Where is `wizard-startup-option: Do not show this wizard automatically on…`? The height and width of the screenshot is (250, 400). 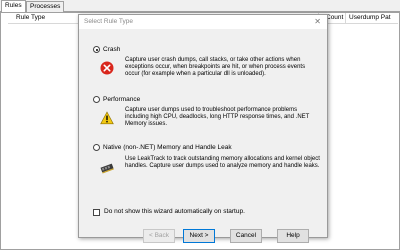 wizard-startup-option: Do not show this wizard automatically on… is located at coordinates (169, 212).